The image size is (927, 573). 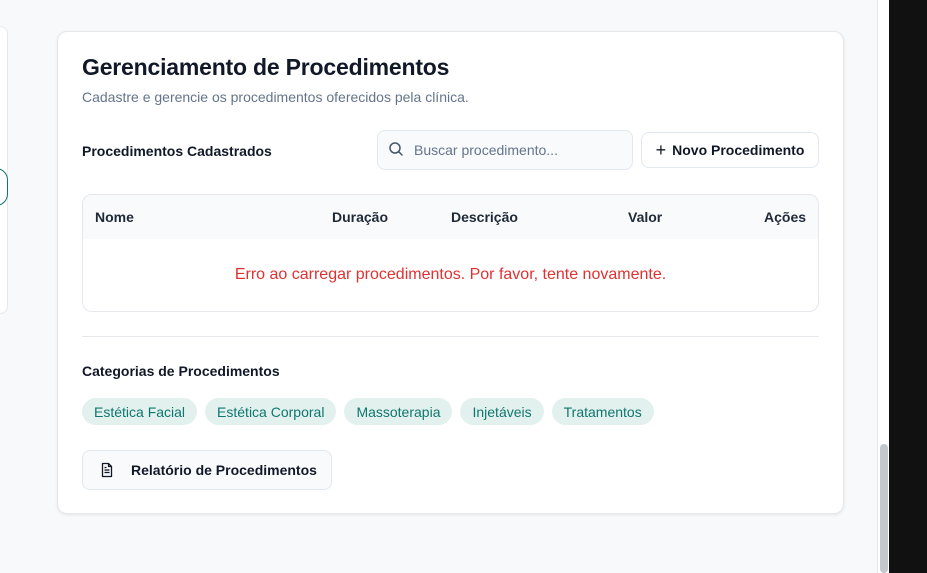 I want to click on report-button-label: Relatório de Procedimentos, so click(x=224, y=470).